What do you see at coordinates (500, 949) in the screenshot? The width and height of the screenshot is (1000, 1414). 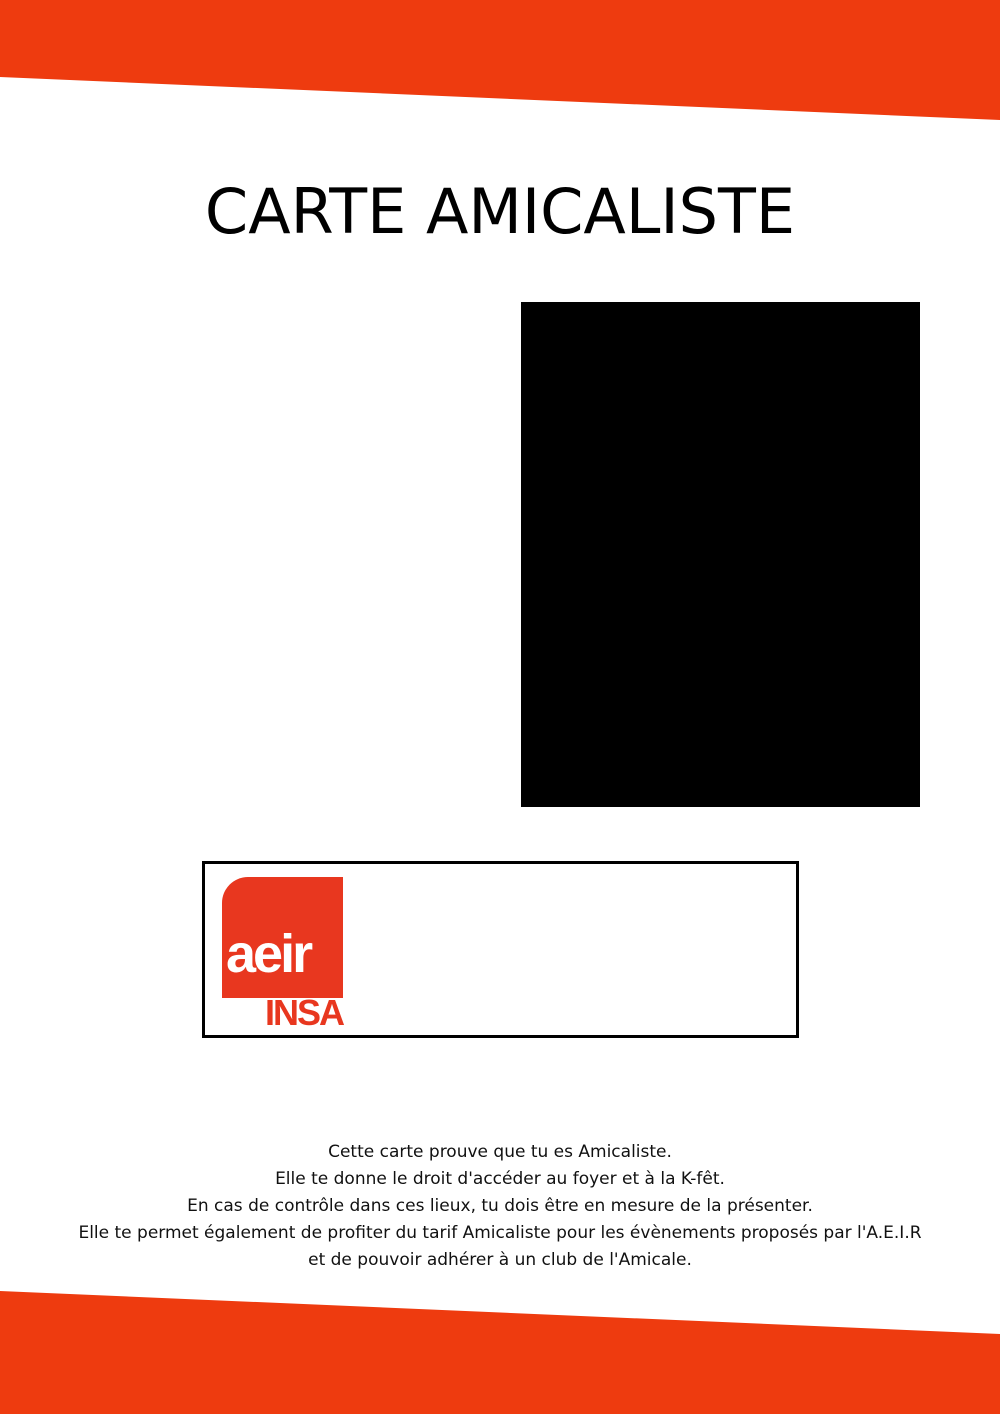 I see `member-info-box: aeir INSA` at bounding box center [500, 949].